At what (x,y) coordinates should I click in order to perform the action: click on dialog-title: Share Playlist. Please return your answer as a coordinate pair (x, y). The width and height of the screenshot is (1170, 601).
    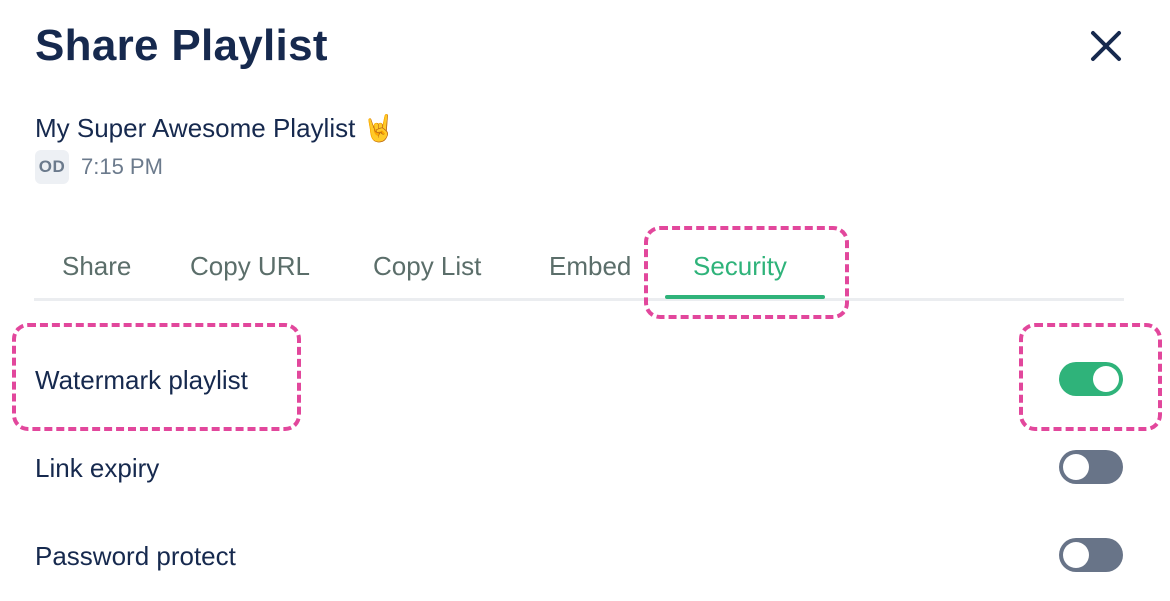
    Looking at the image, I should click on (181, 45).